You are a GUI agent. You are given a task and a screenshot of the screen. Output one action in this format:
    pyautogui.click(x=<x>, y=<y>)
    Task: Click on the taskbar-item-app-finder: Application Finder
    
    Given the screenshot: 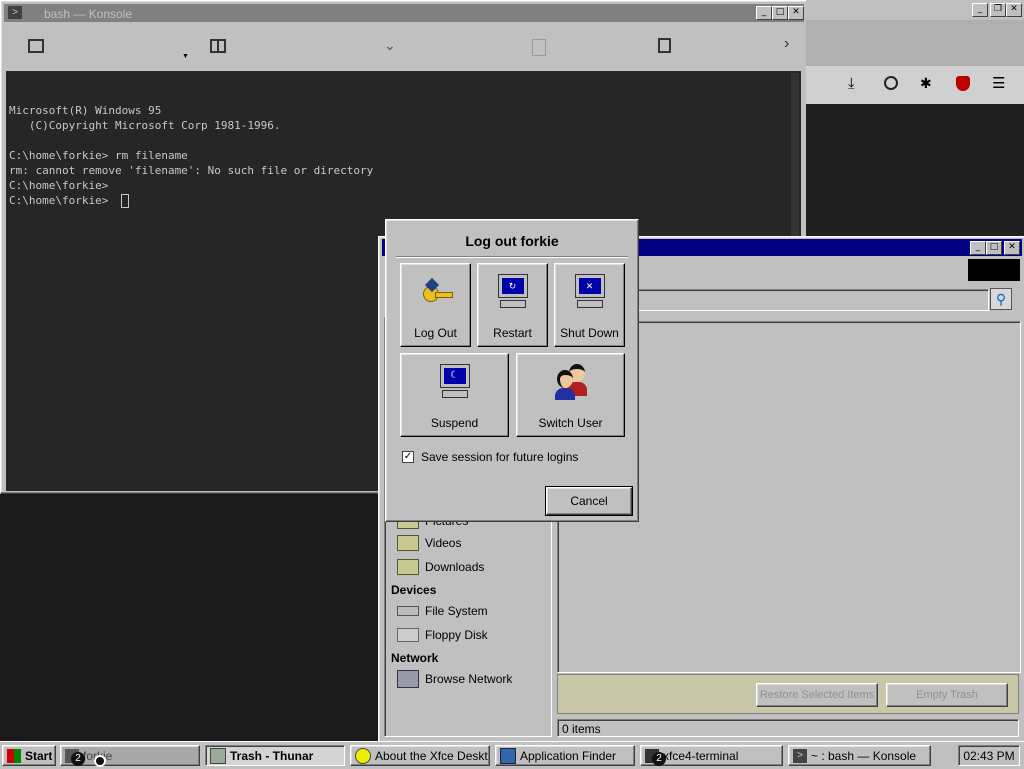 What is the action you would take?
    pyautogui.click(x=565, y=755)
    